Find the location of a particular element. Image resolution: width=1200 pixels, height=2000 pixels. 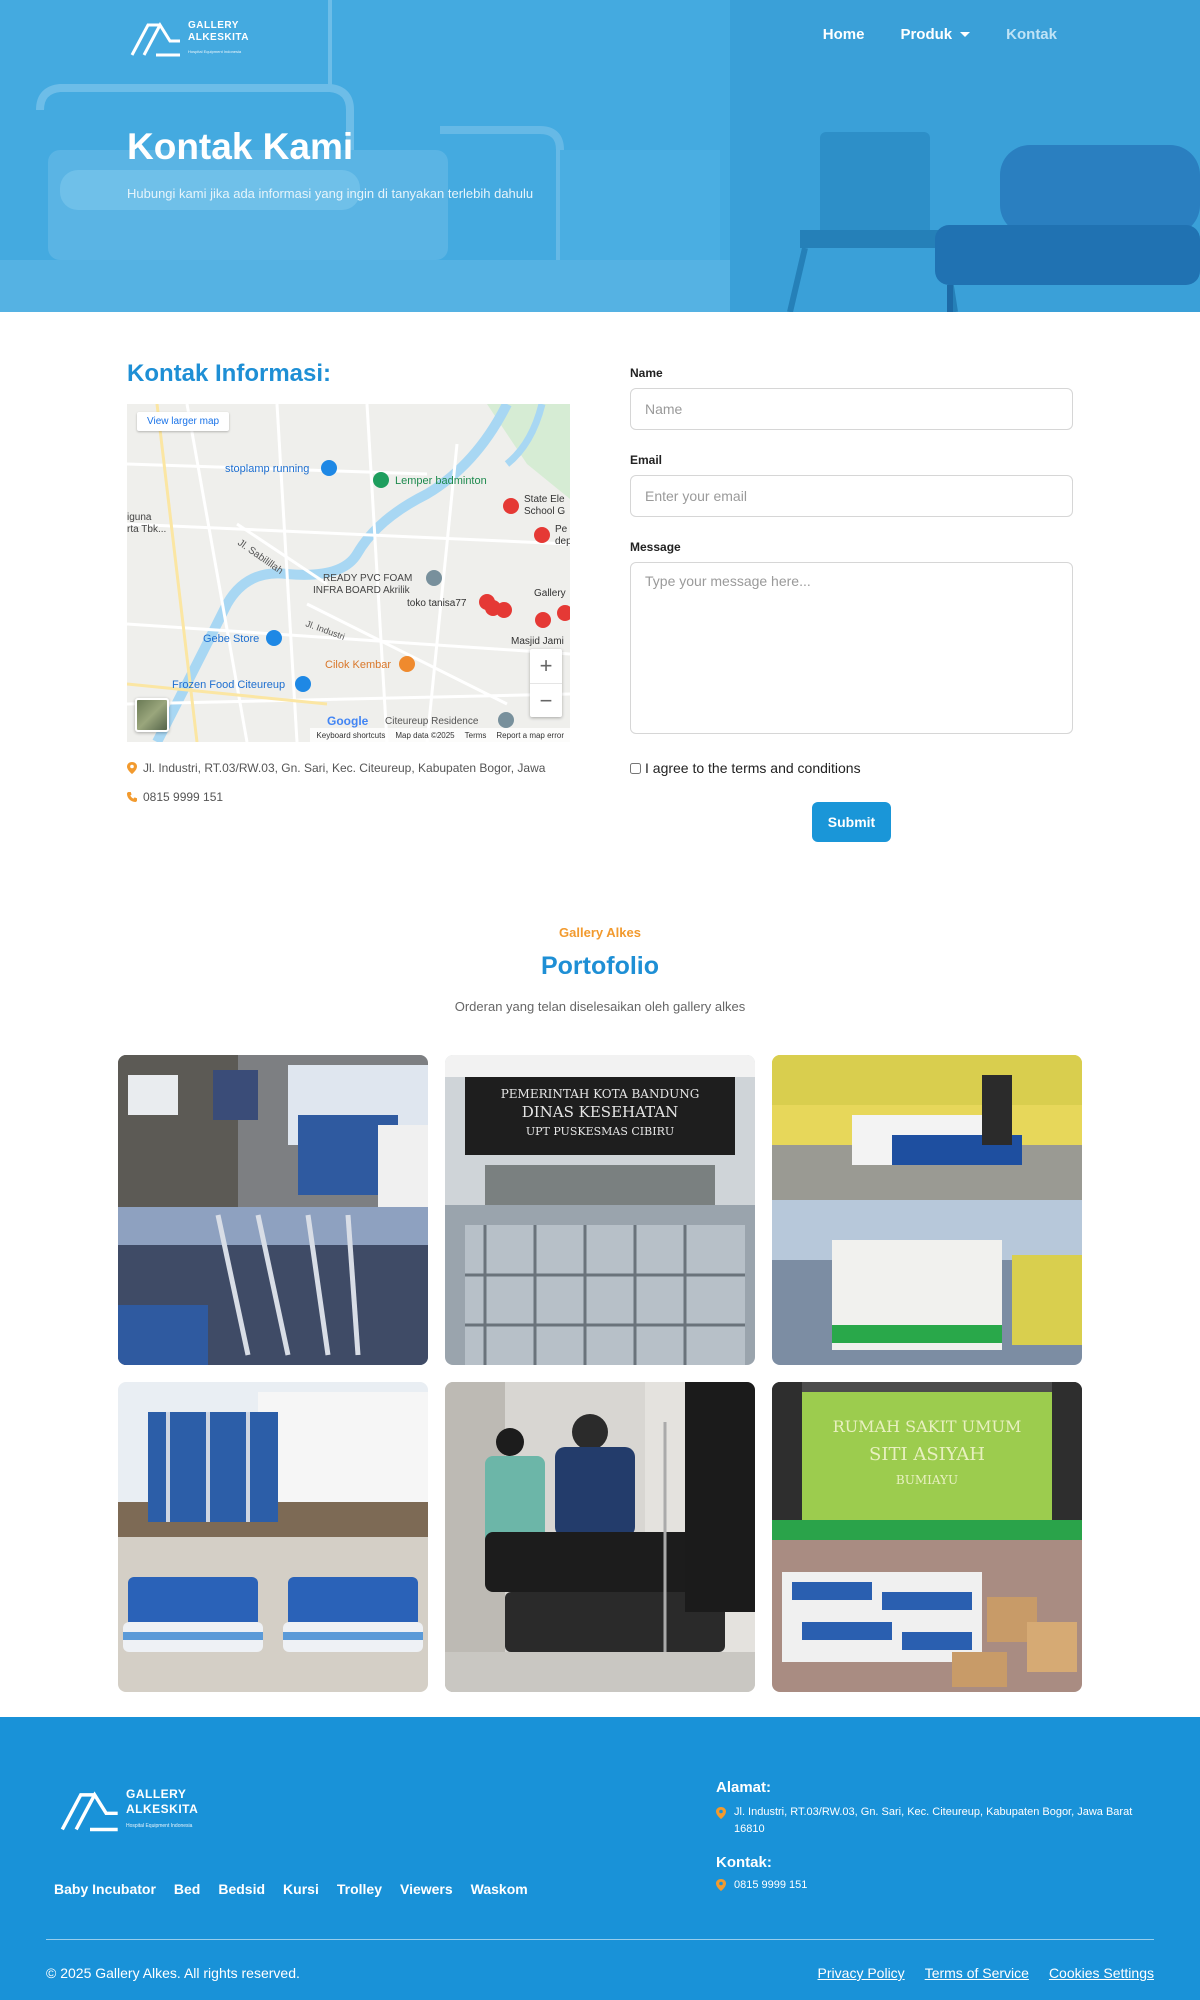

map-terms-link: Terms is located at coordinates (476, 735).